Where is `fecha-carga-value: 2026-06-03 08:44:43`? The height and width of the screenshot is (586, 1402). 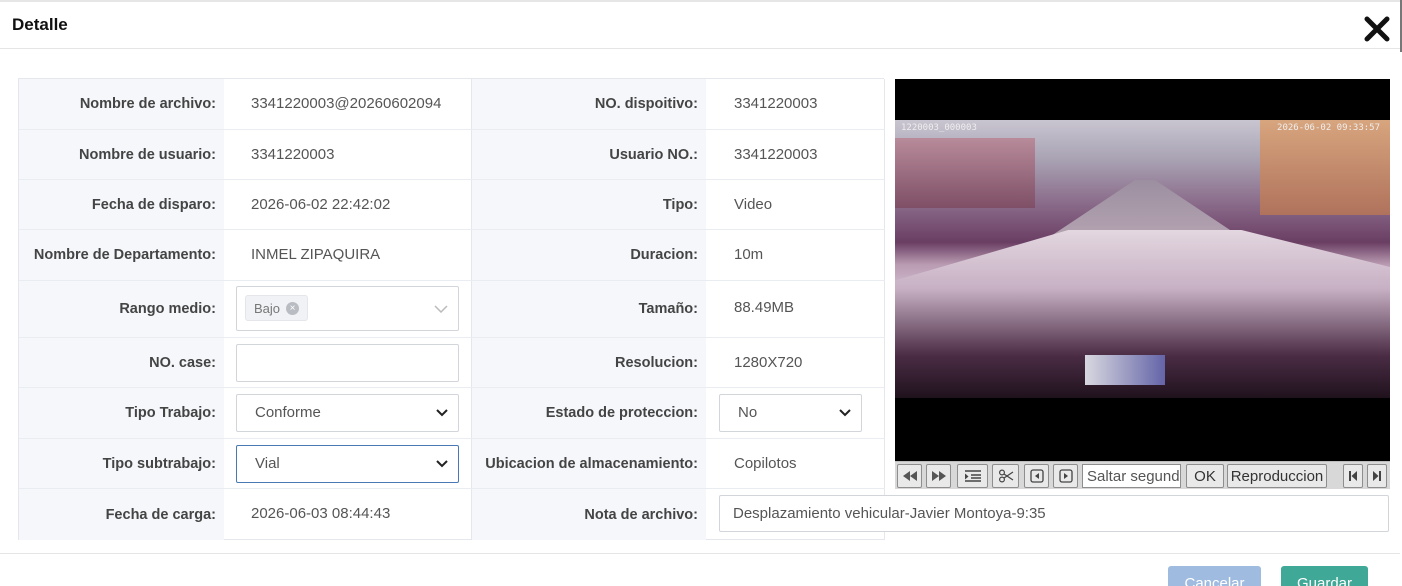 fecha-carga-value: 2026-06-03 08:44:43 is located at coordinates (321, 513).